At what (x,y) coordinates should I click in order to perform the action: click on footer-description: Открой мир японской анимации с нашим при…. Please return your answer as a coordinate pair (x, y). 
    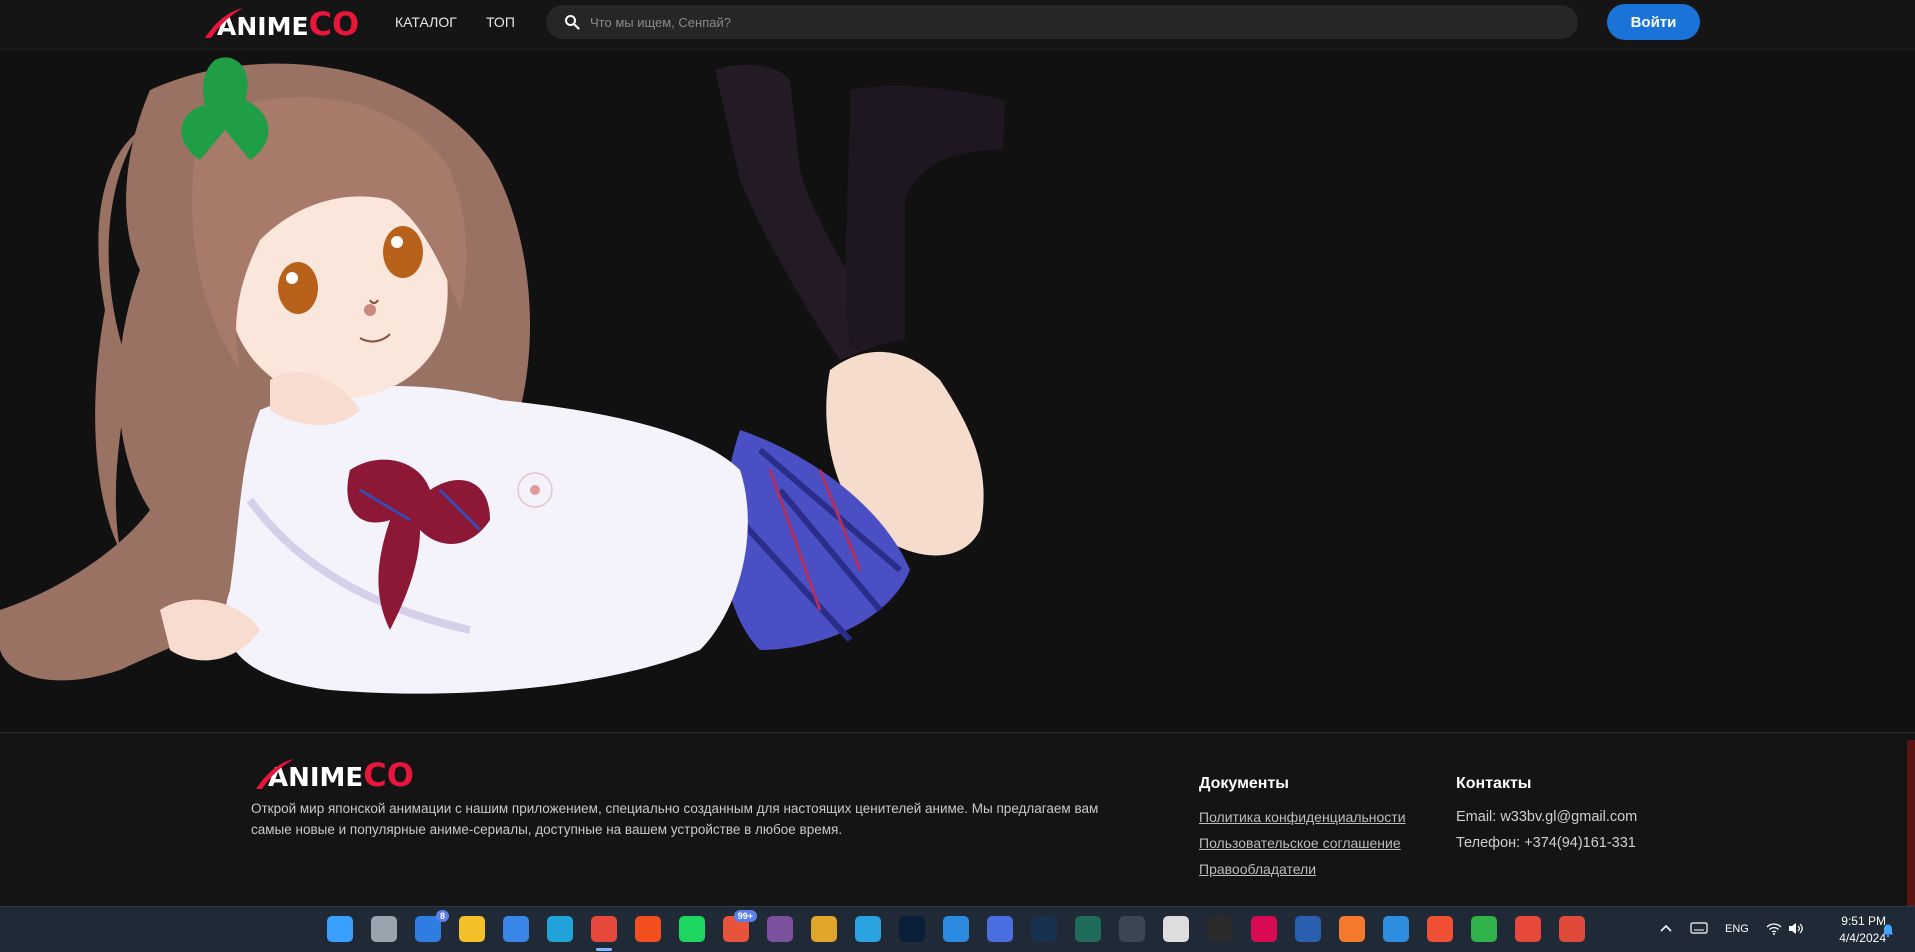
    Looking at the image, I should click on (675, 819).